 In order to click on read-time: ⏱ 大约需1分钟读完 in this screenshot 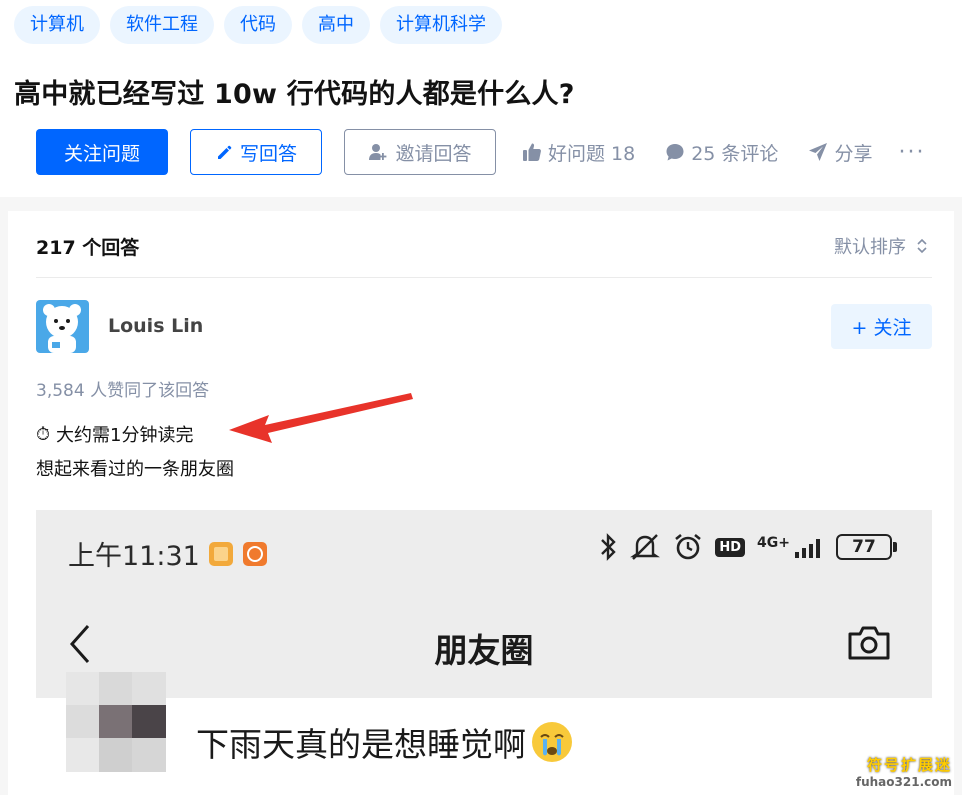, I will do `click(115, 434)`.